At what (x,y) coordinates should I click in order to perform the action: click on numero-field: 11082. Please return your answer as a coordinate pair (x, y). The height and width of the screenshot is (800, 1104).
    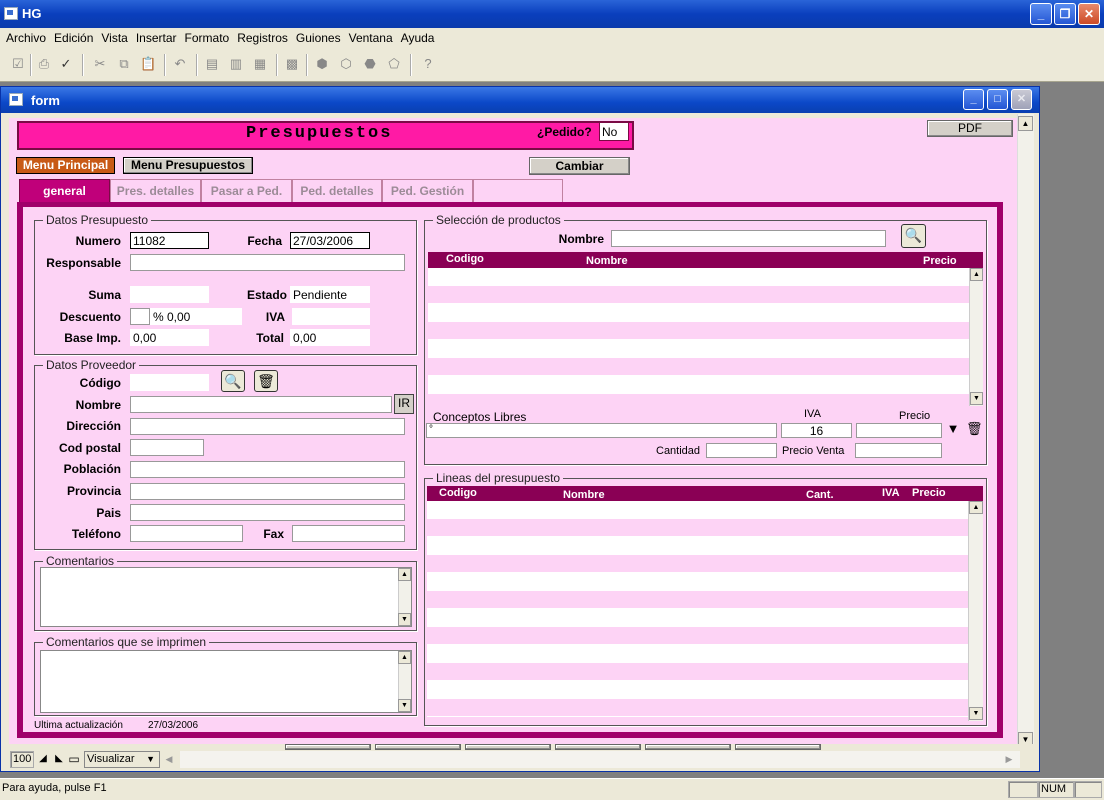
    Looking at the image, I should click on (169, 240).